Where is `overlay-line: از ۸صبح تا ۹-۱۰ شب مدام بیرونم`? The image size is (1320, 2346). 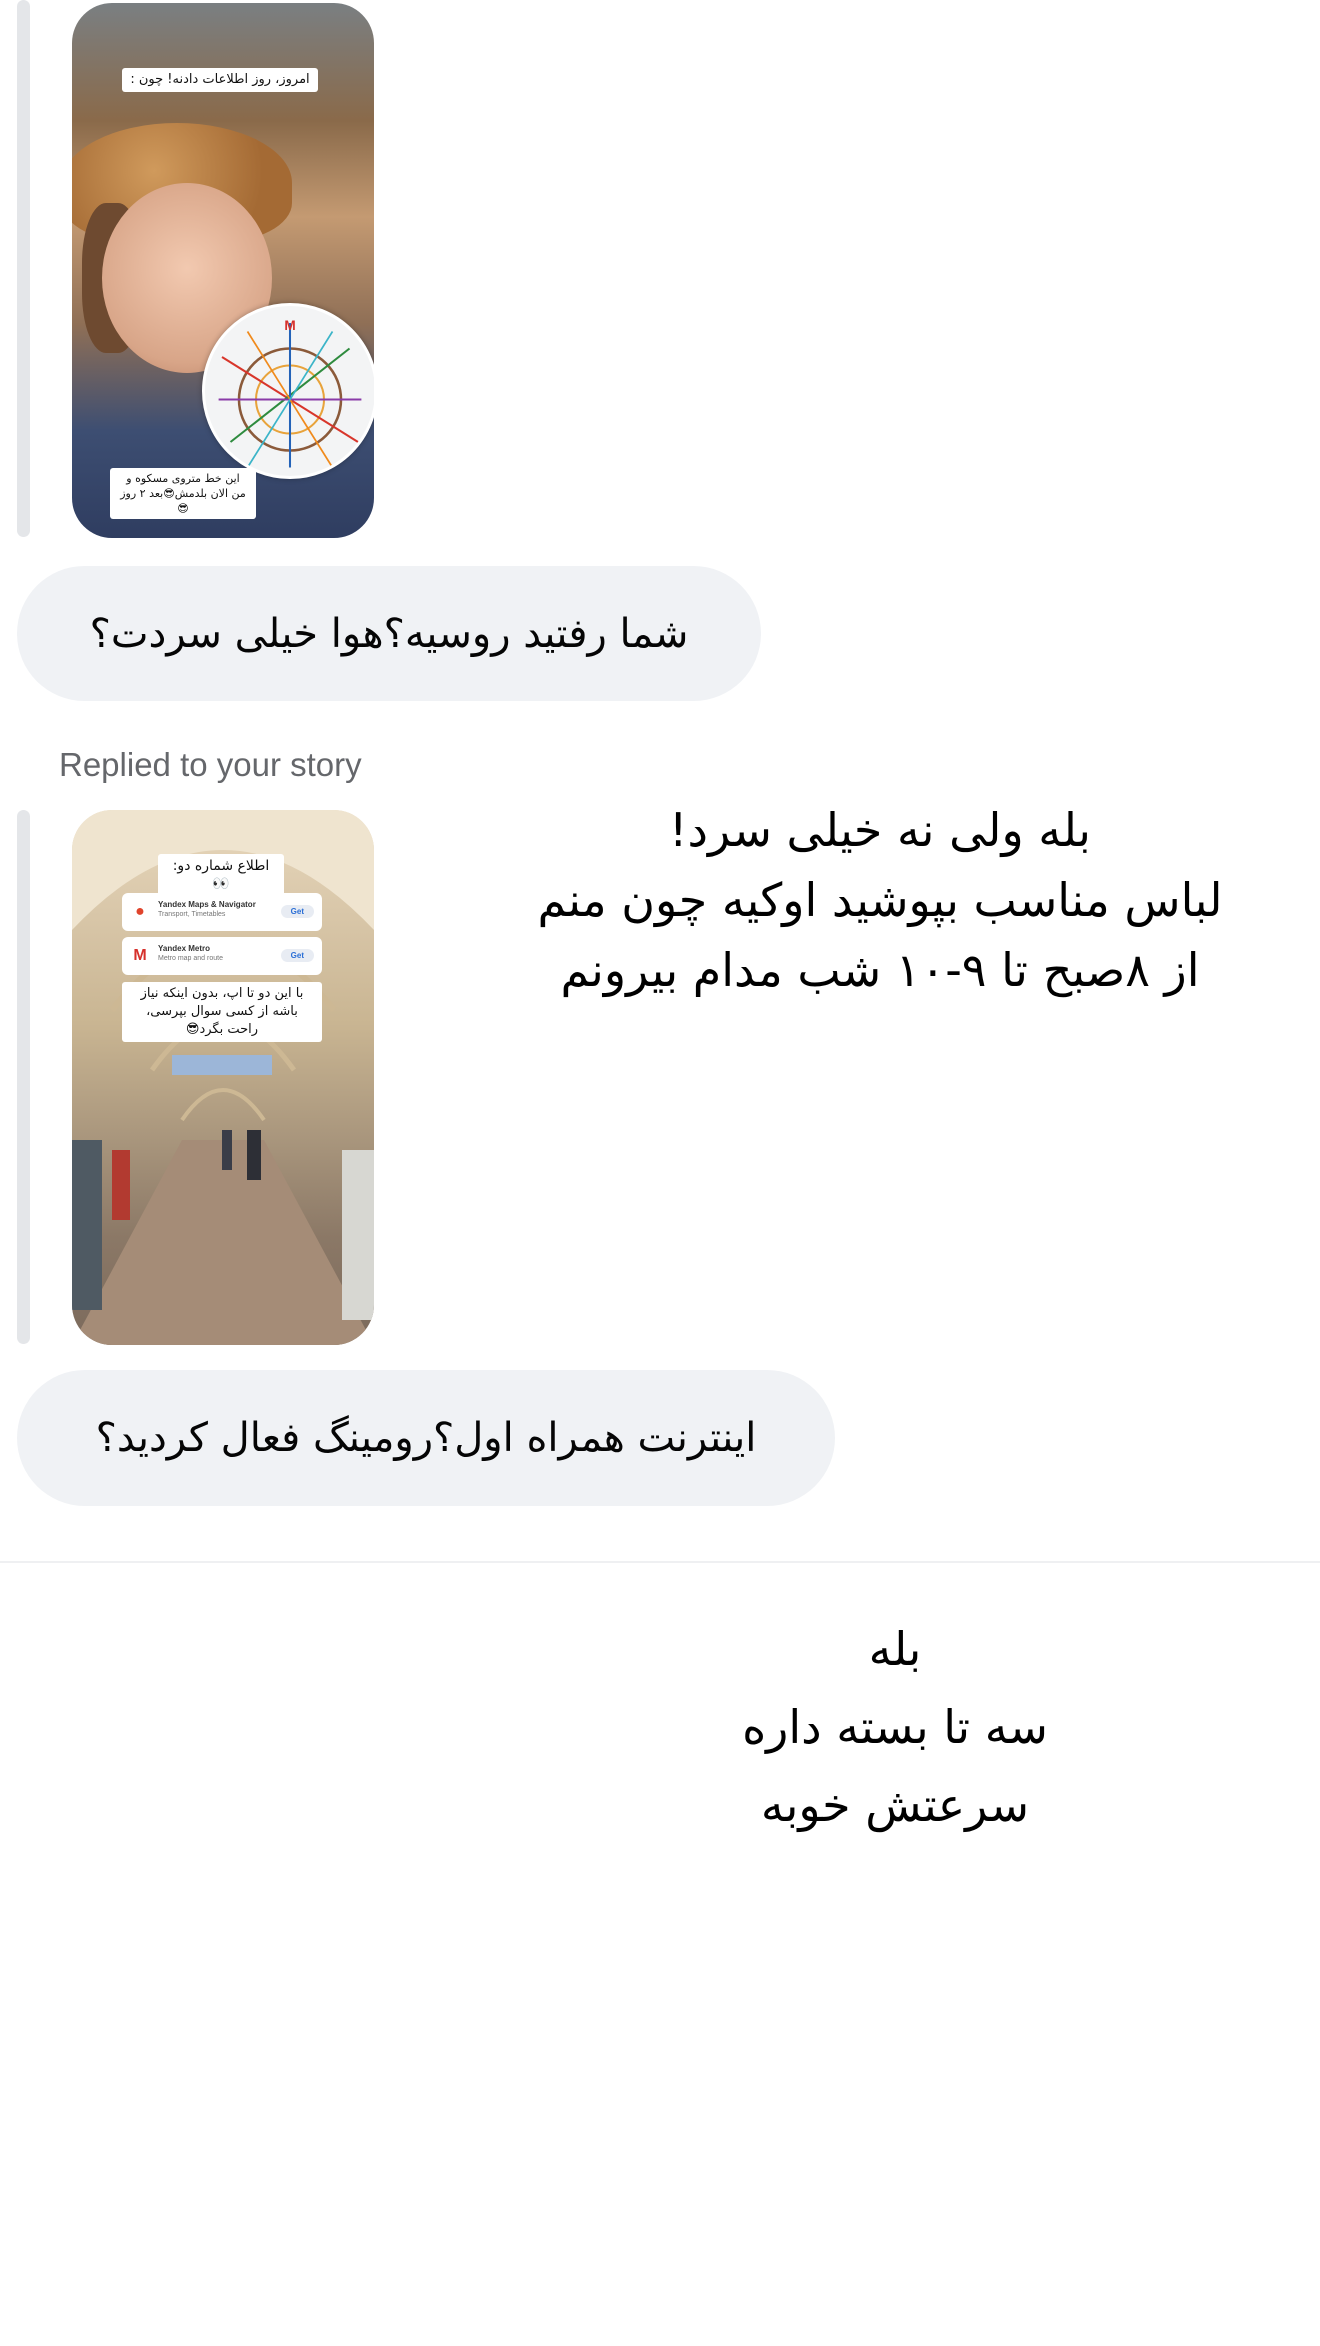 overlay-line: از ۸صبح تا ۹-۱۰ شب مدام بیرونم is located at coordinates (880, 970).